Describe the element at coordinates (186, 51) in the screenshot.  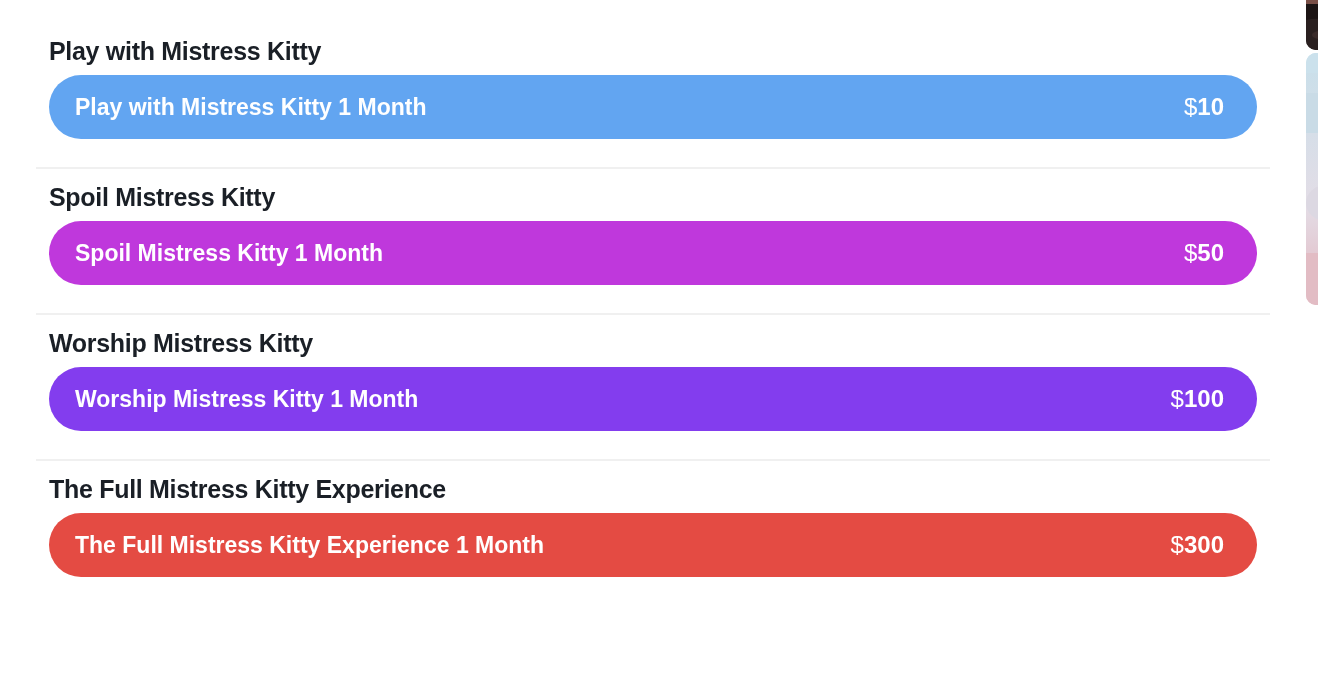
I see `tier-title: Play with Mistress Kitty` at that location.